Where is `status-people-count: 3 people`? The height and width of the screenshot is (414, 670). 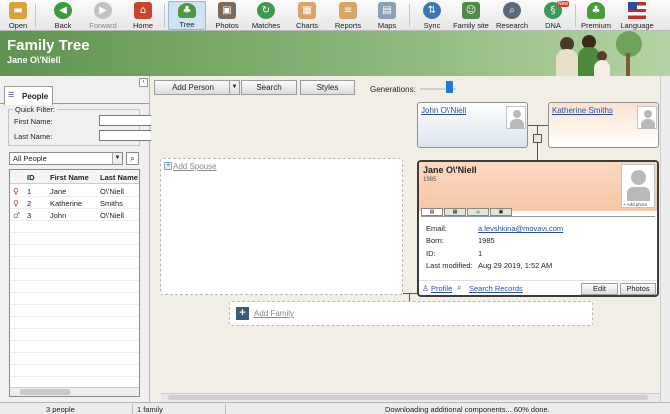
status-people-count: 3 people is located at coordinates (60, 409).